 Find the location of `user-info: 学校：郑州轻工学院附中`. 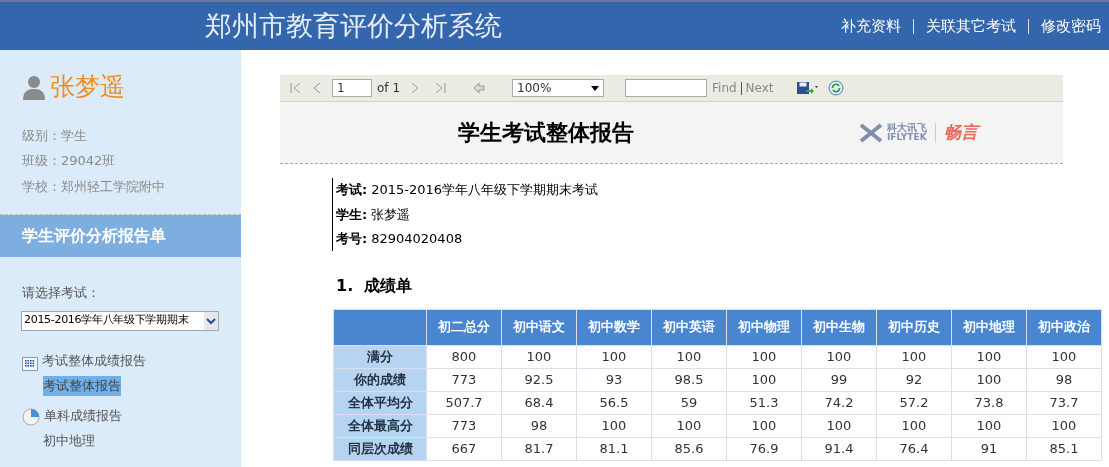

user-info: 学校：郑州轻工学院附中 is located at coordinates (94, 186).